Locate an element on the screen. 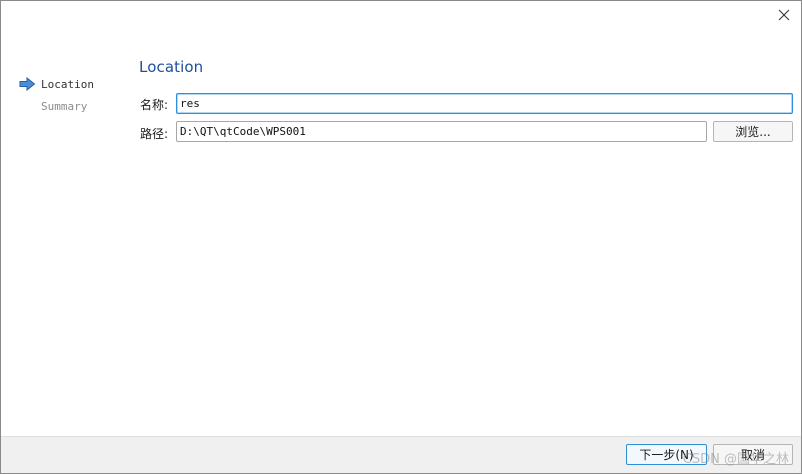 Image resolution: width=802 pixels, height=474 pixels. close-button is located at coordinates (784, 15).